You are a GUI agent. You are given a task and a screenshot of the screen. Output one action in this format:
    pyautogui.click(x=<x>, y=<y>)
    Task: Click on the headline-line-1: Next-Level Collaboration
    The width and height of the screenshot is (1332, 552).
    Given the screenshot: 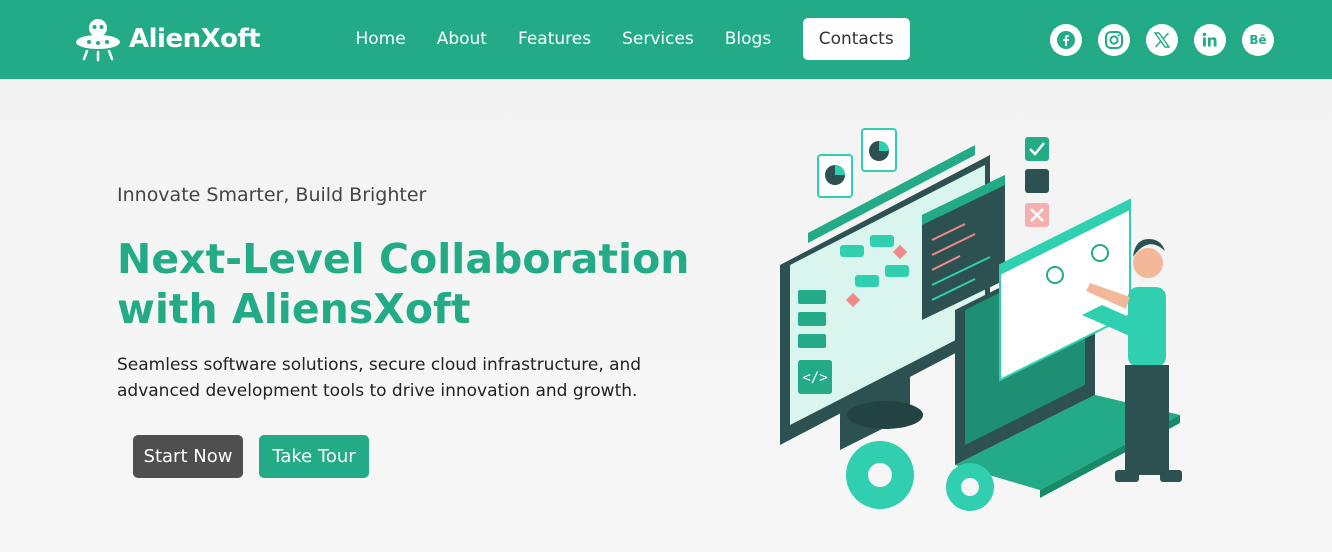 What is the action you would take?
    pyautogui.click(x=403, y=259)
    